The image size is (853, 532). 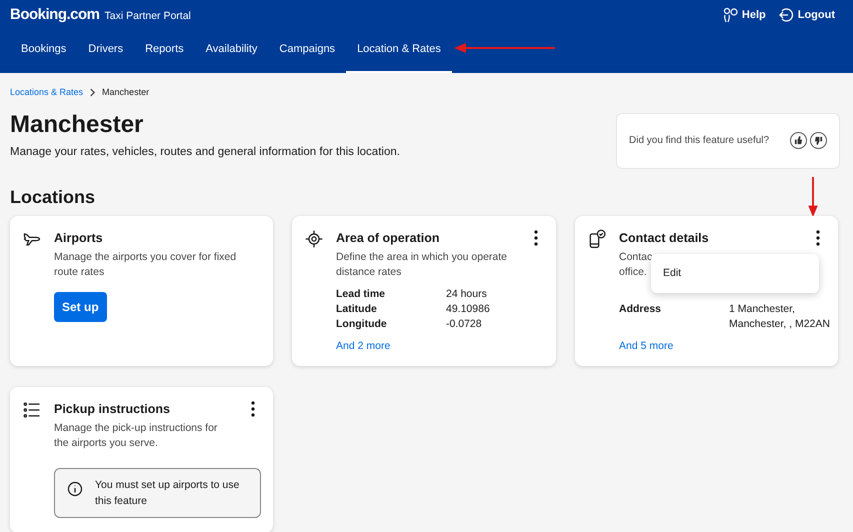 What do you see at coordinates (633, 272) in the screenshot?
I see `card-description: office.` at bounding box center [633, 272].